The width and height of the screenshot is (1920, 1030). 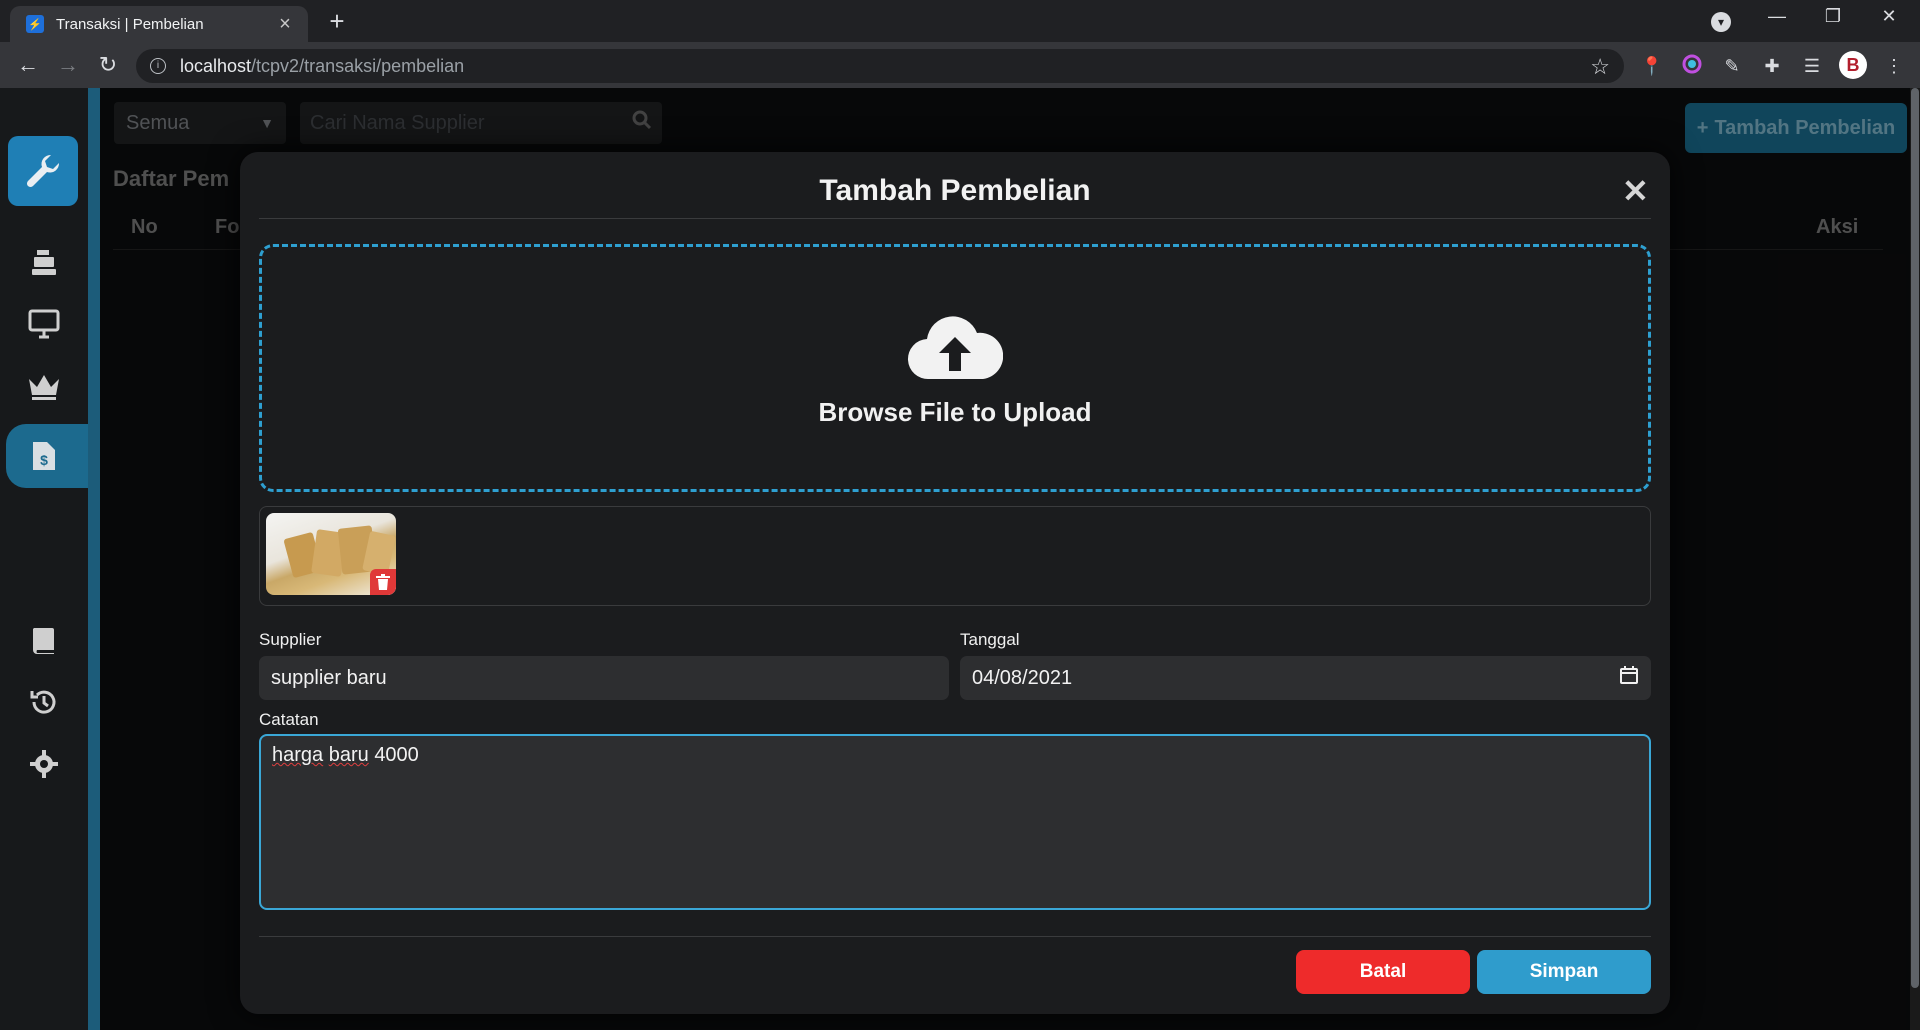 What do you see at coordinates (1022, 677) in the screenshot?
I see `tanggal-value: 04/08/2021` at bounding box center [1022, 677].